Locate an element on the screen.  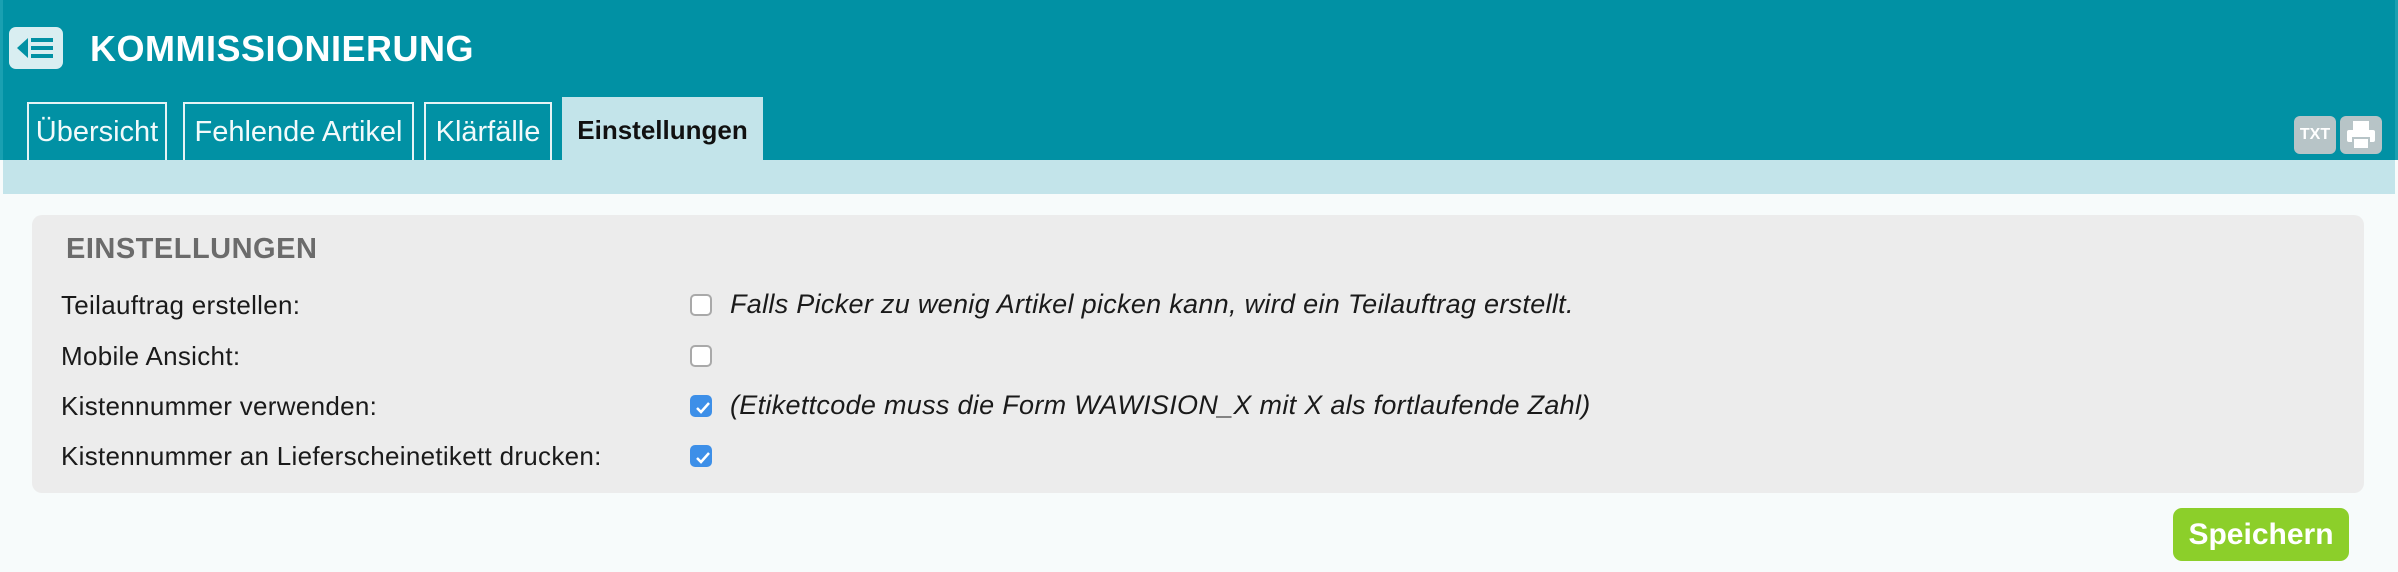
checkbox-teilauftrag is located at coordinates (701, 305).